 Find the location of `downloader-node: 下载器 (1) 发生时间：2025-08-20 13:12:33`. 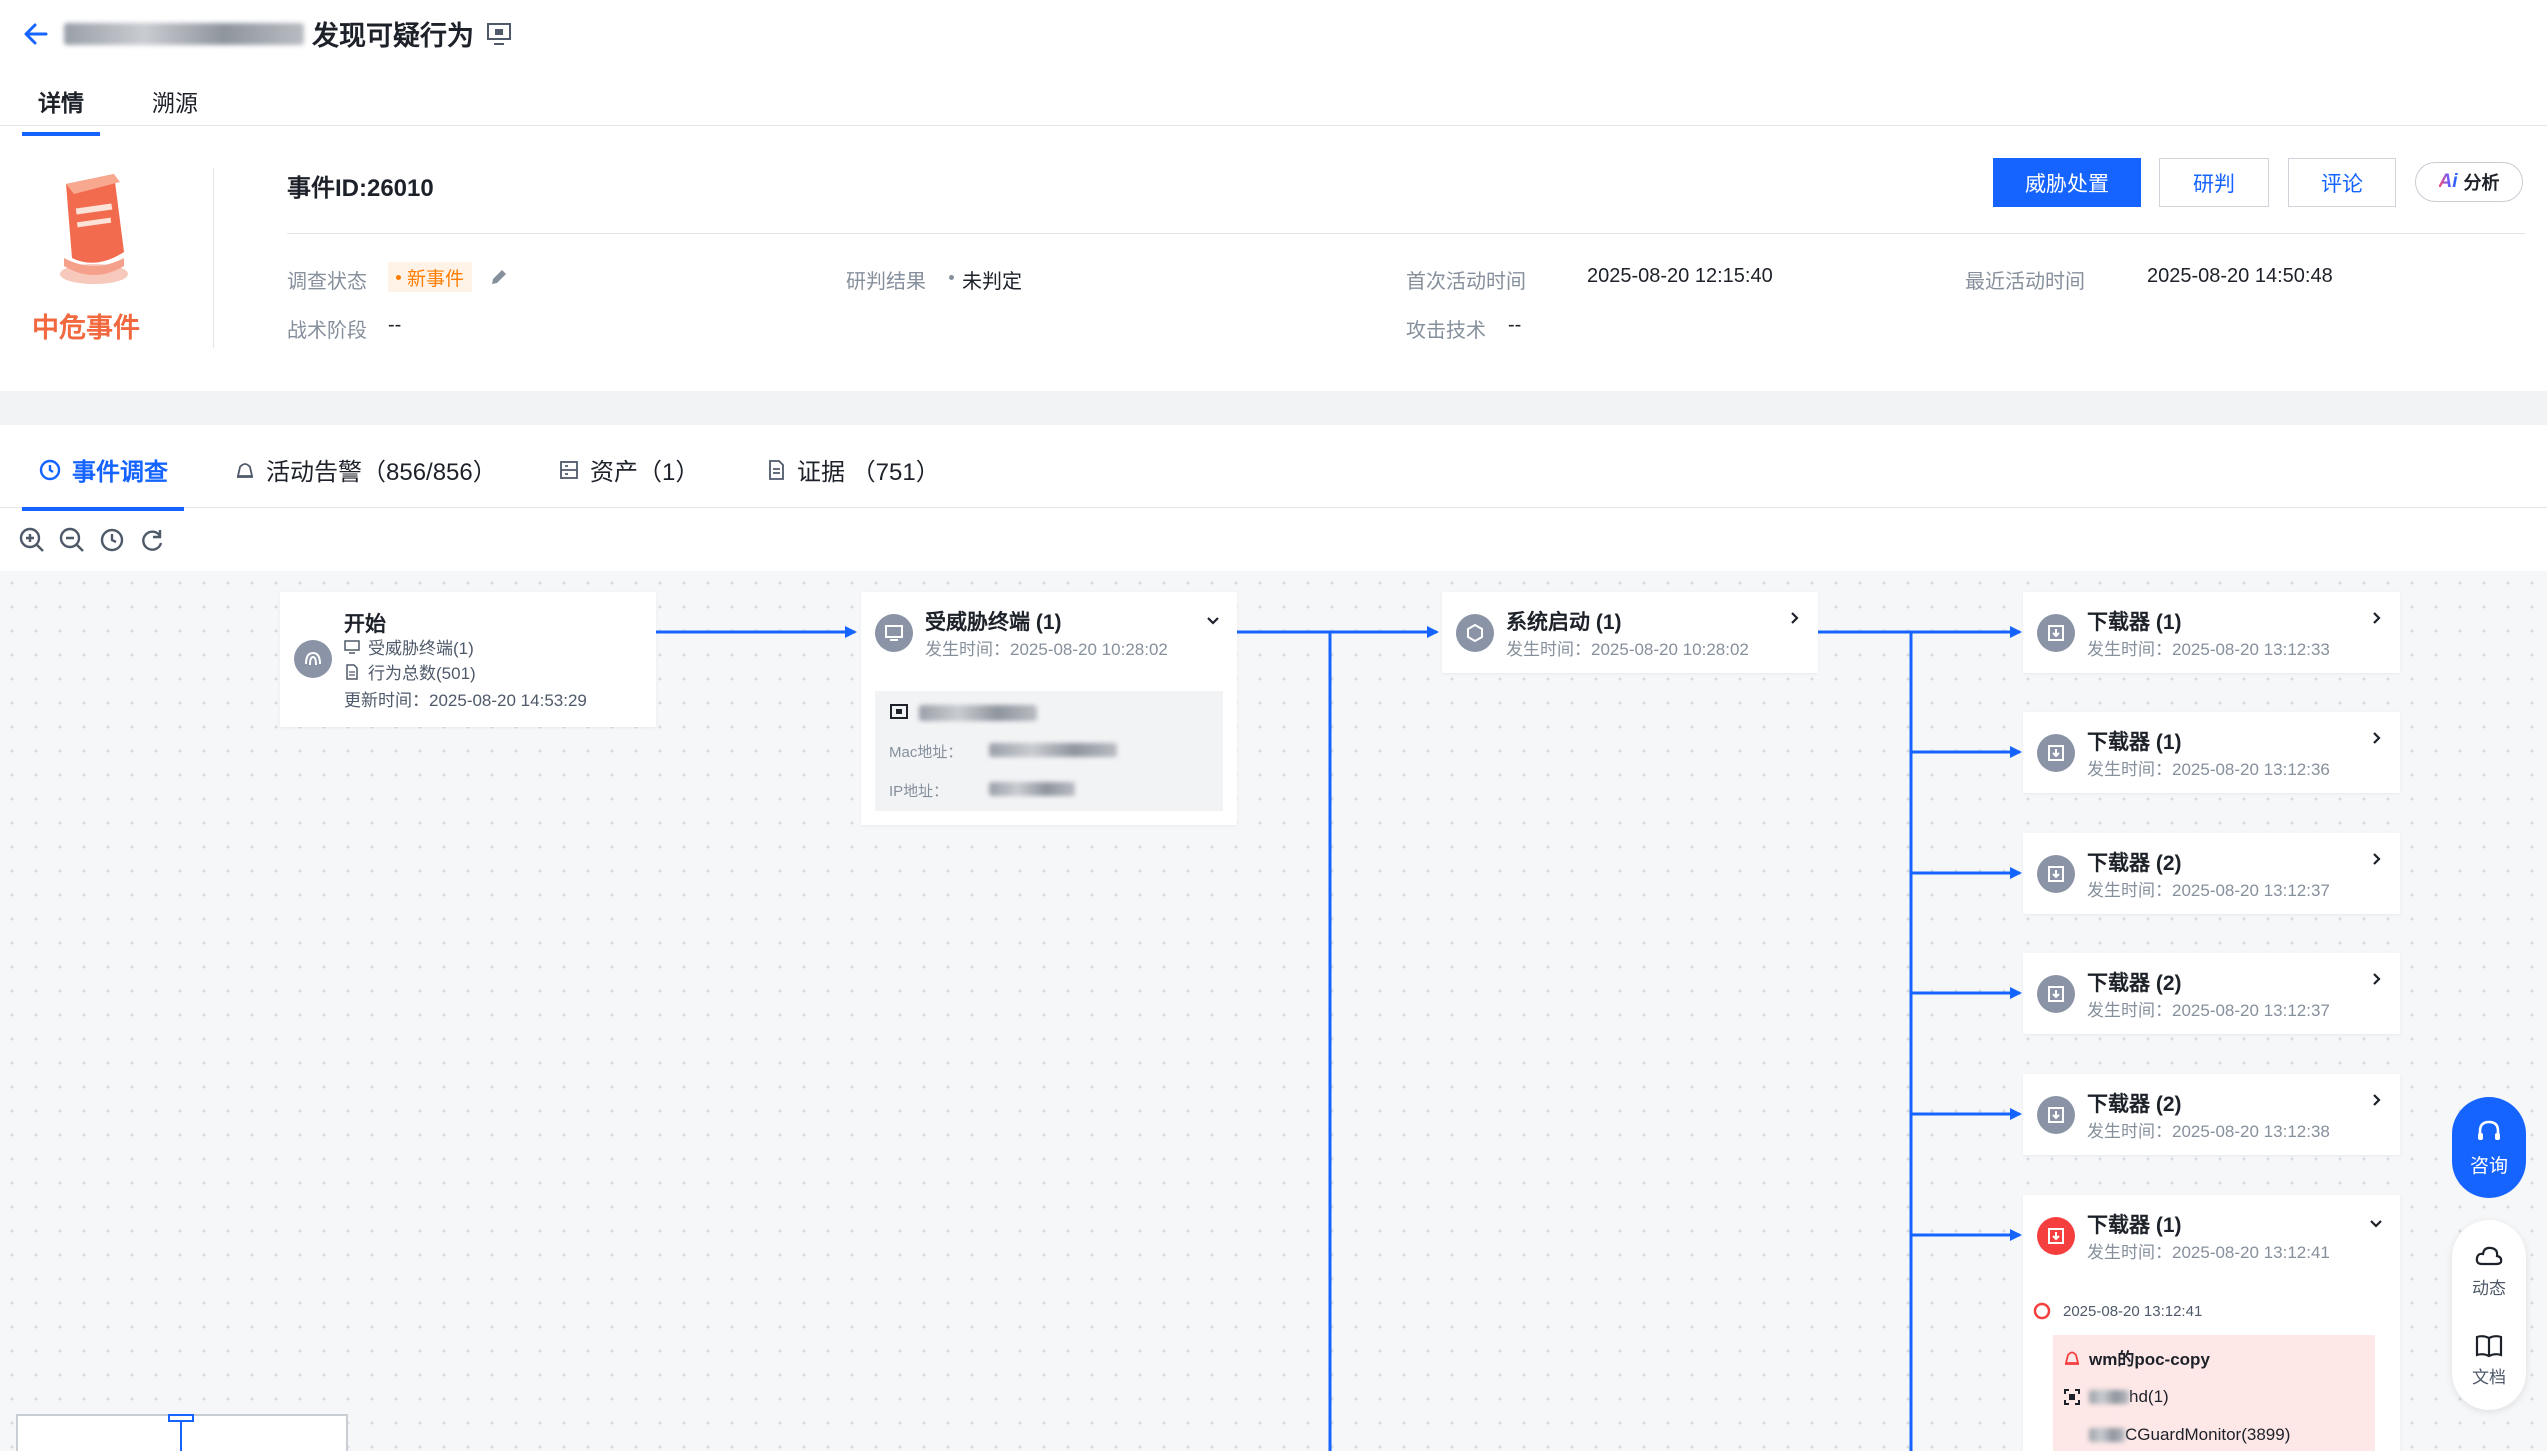

downloader-node: 下载器 (1) 发生时间：2025-08-20 13:12:33 is located at coordinates (2211, 632).